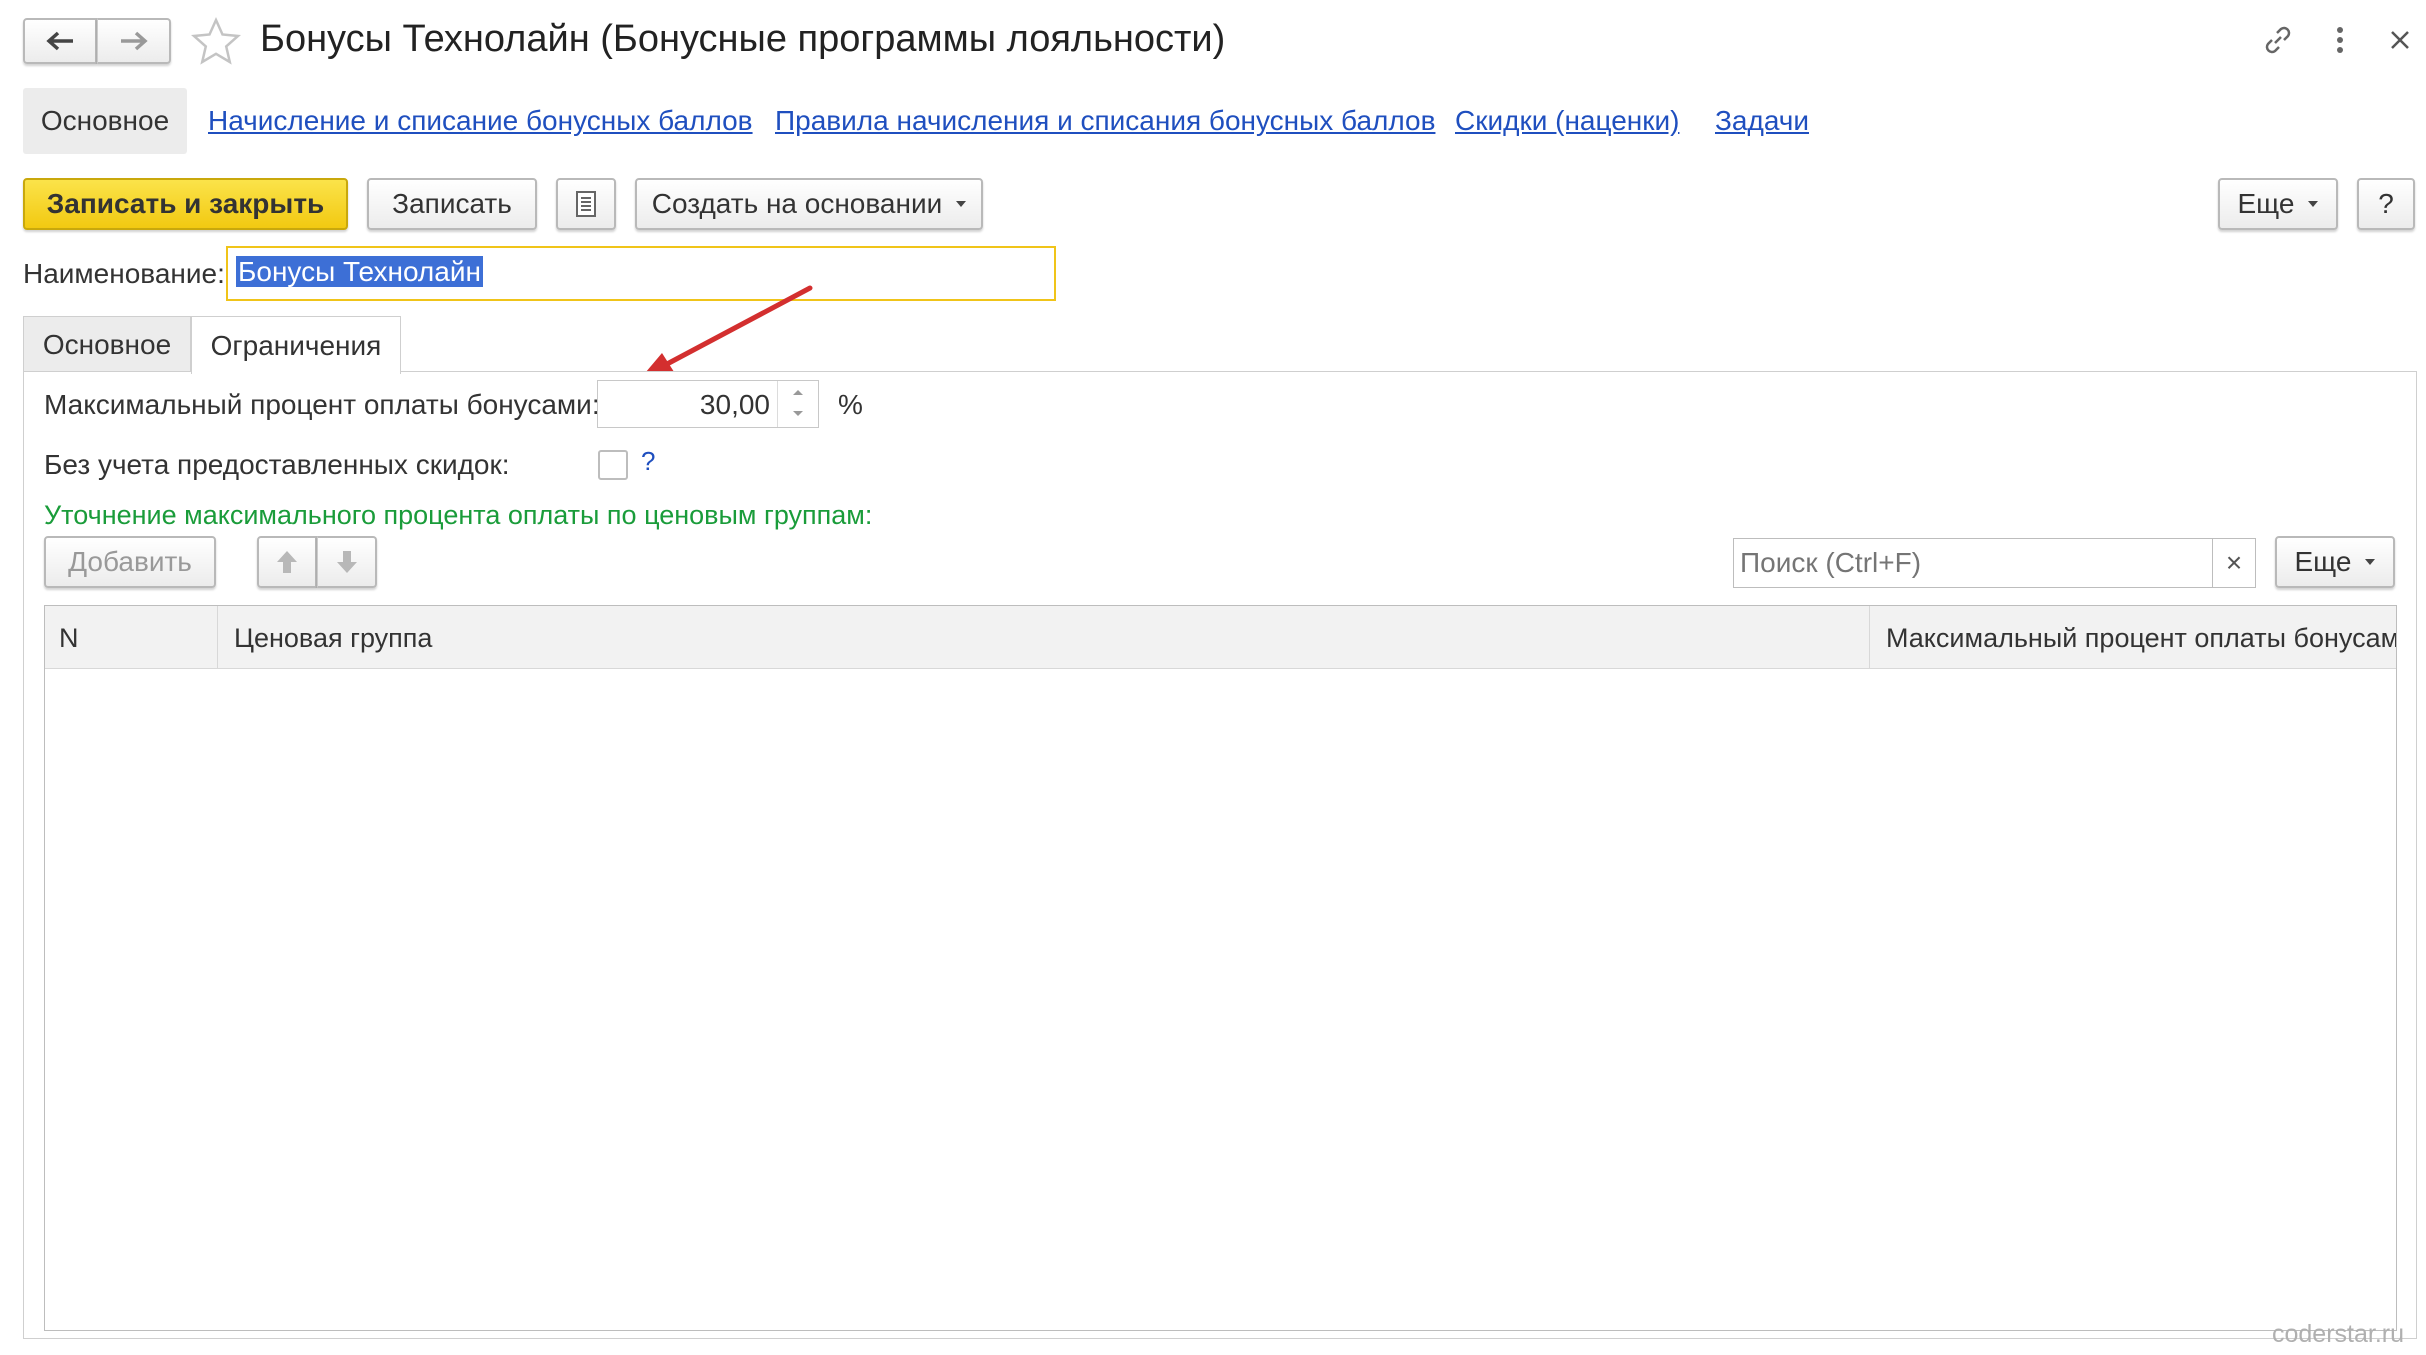 The width and height of the screenshot is (2426, 1355). What do you see at coordinates (480, 121) in the screenshot?
I see `nav-link-accrual: Начисление и списание бонусных баллов` at bounding box center [480, 121].